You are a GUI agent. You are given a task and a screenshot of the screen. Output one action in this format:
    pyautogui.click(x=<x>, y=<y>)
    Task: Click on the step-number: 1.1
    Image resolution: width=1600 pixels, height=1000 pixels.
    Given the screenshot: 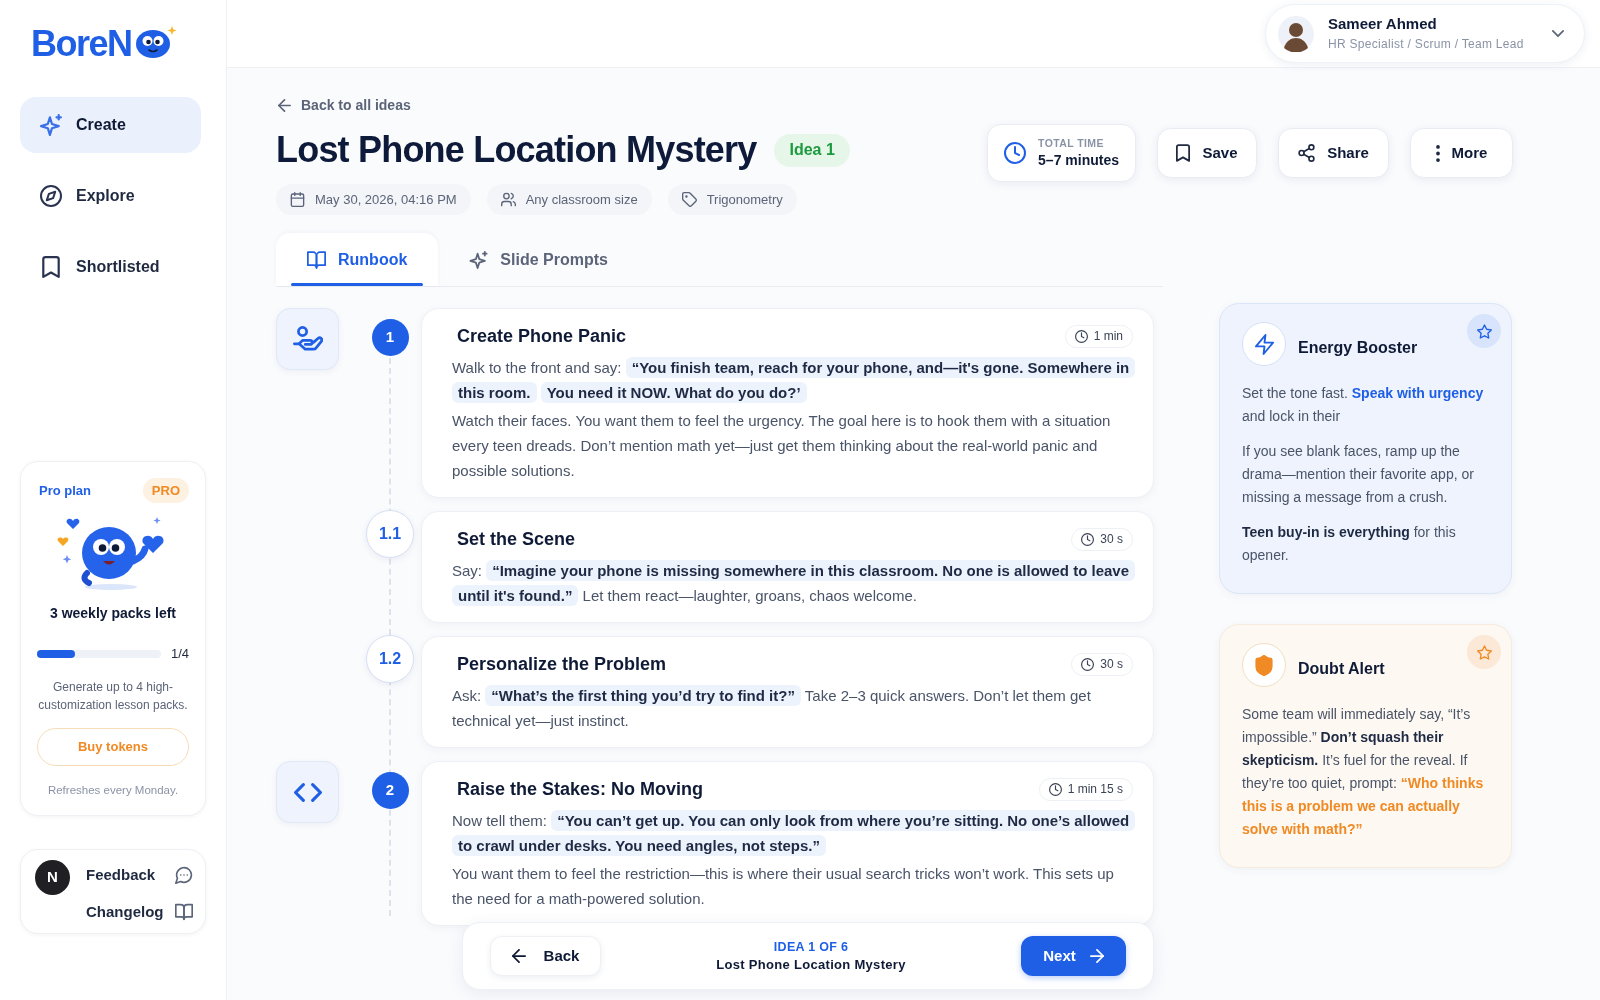 What is the action you would take?
    pyautogui.click(x=390, y=534)
    